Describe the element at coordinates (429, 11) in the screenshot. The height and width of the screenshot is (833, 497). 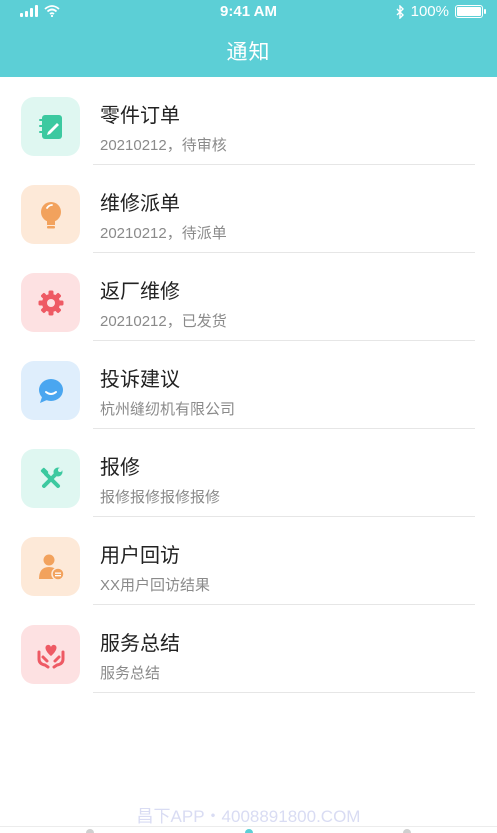
I see `battery-percent: 100%` at that location.